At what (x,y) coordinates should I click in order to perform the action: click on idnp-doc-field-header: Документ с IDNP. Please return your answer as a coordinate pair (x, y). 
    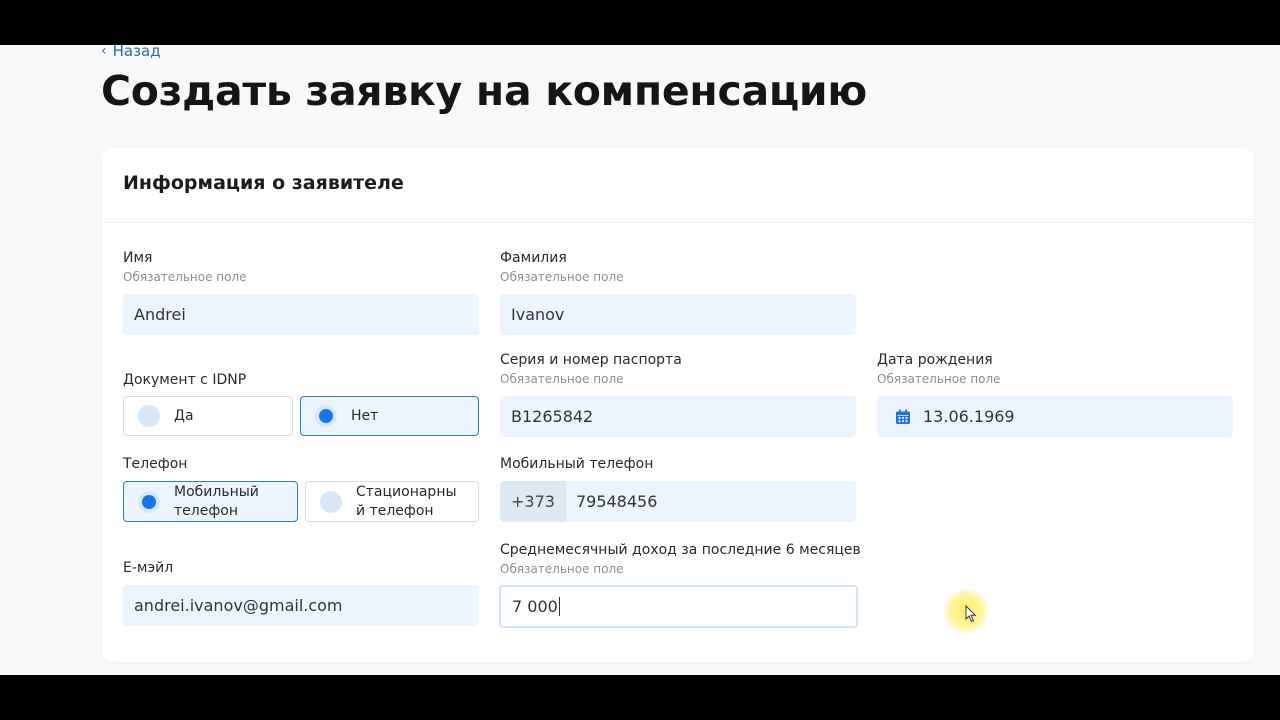
    Looking at the image, I should click on (184, 380).